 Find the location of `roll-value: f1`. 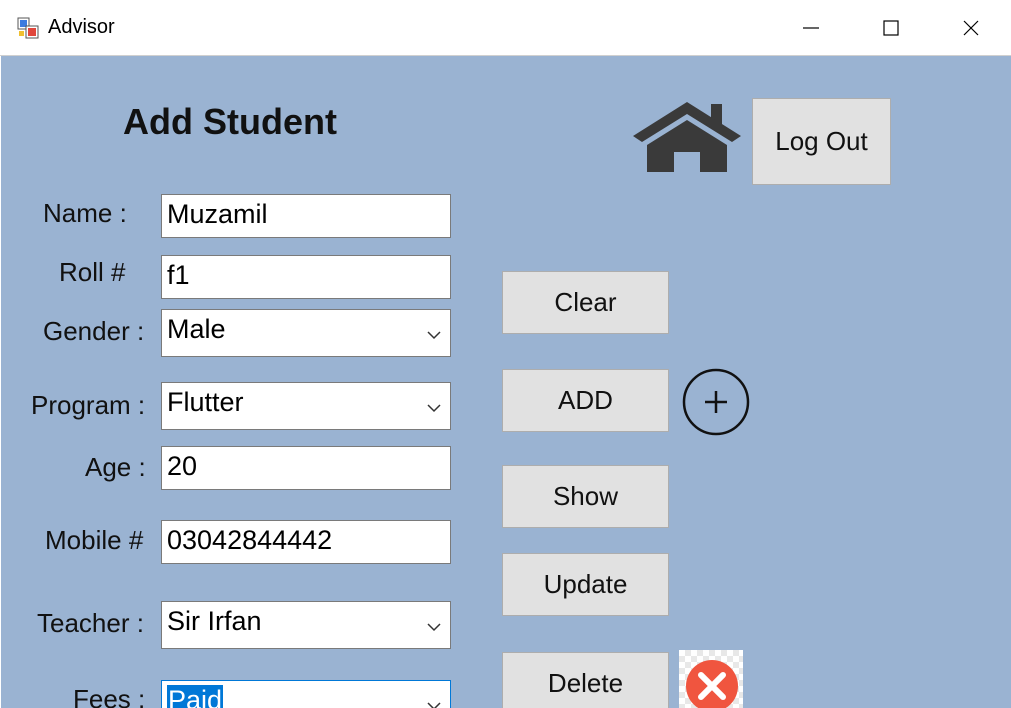

roll-value: f1 is located at coordinates (178, 275).